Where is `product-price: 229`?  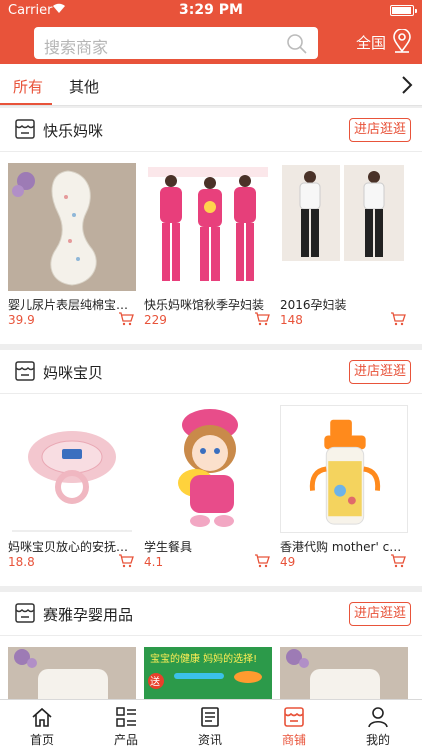
product-price: 229 is located at coordinates (155, 320).